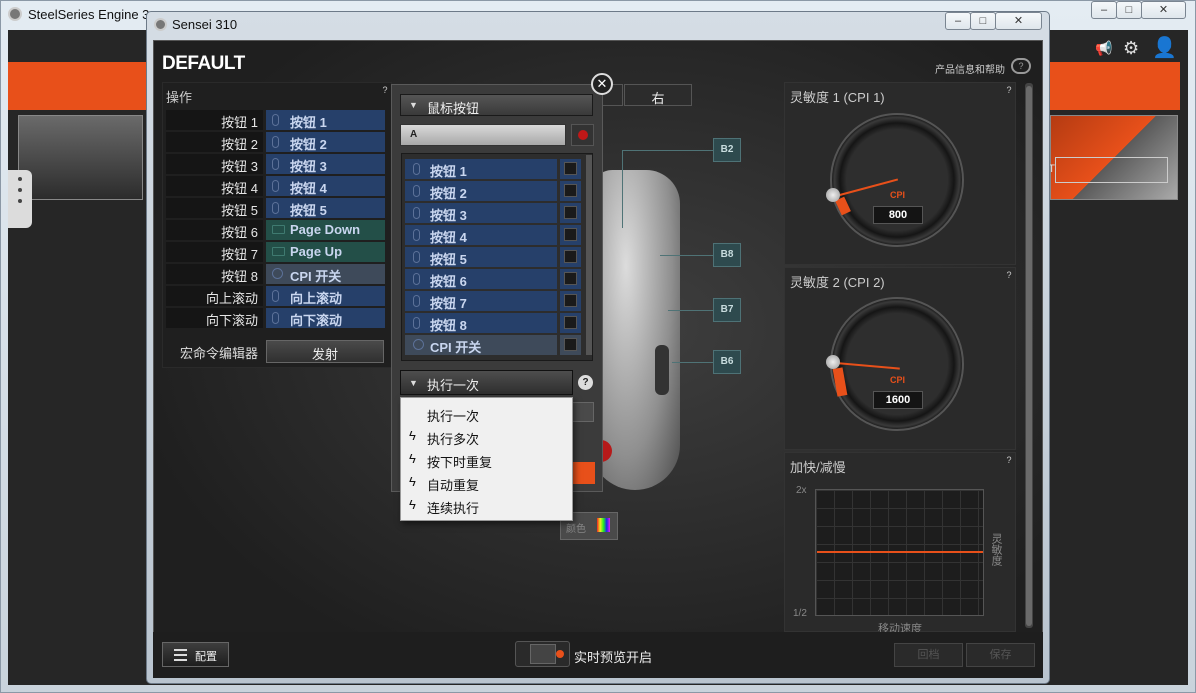 This screenshot has height=693, width=1196. Describe the element at coordinates (487, 506) in the screenshot. I see `menu-item: ϟ 连续执行` at that location.